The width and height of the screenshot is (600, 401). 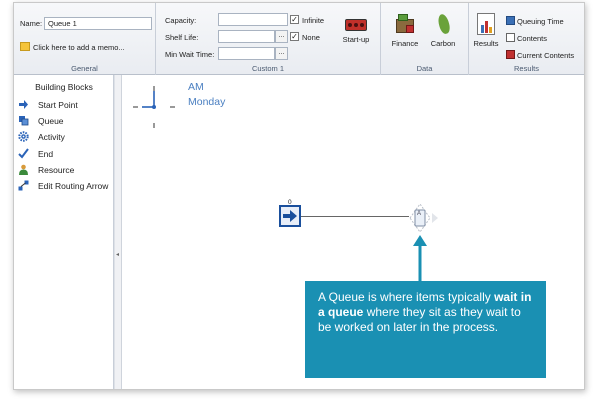 What do you see at coordinates (118, 255) in the screenshot?
I see `splitter-arrow-icon: ◂` at bounding box center [118, 255].